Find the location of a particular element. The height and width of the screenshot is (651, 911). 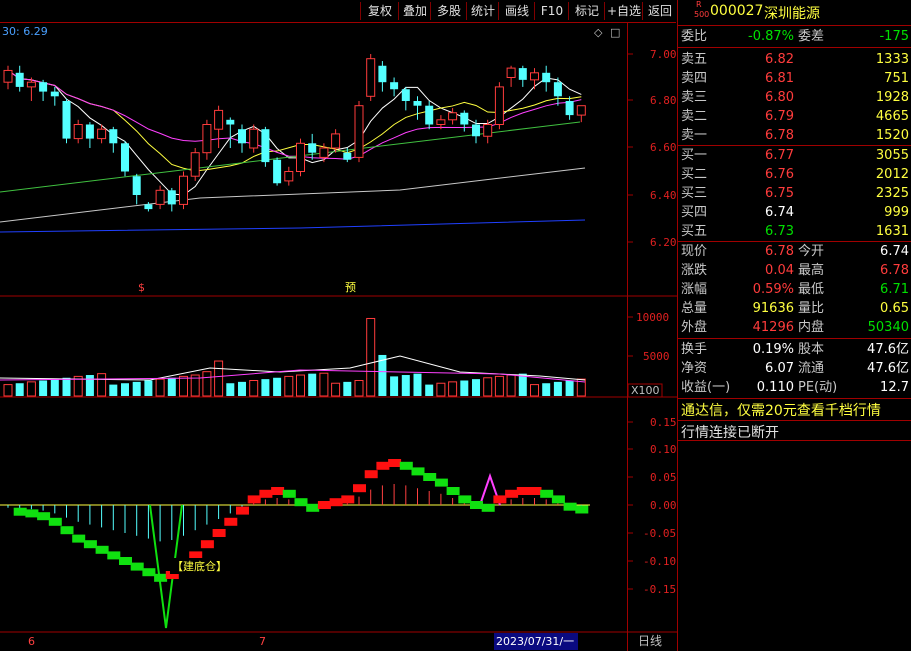

ask-label: 卖一 is located at coordinates (694, 135).